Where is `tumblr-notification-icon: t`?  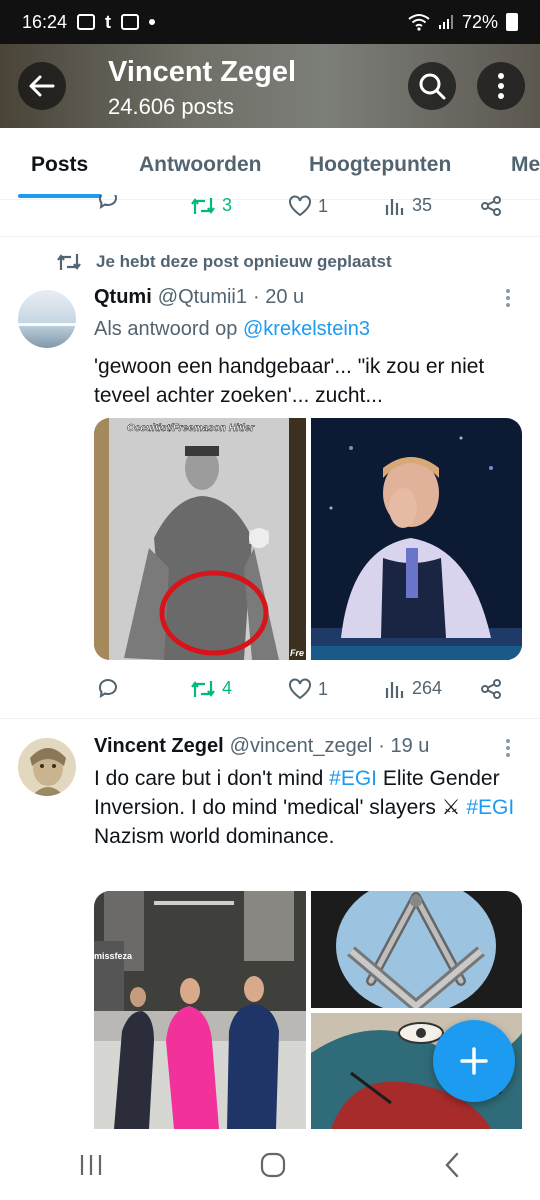 tumblr-notification-icon: t is located at coordinates (108, 21).